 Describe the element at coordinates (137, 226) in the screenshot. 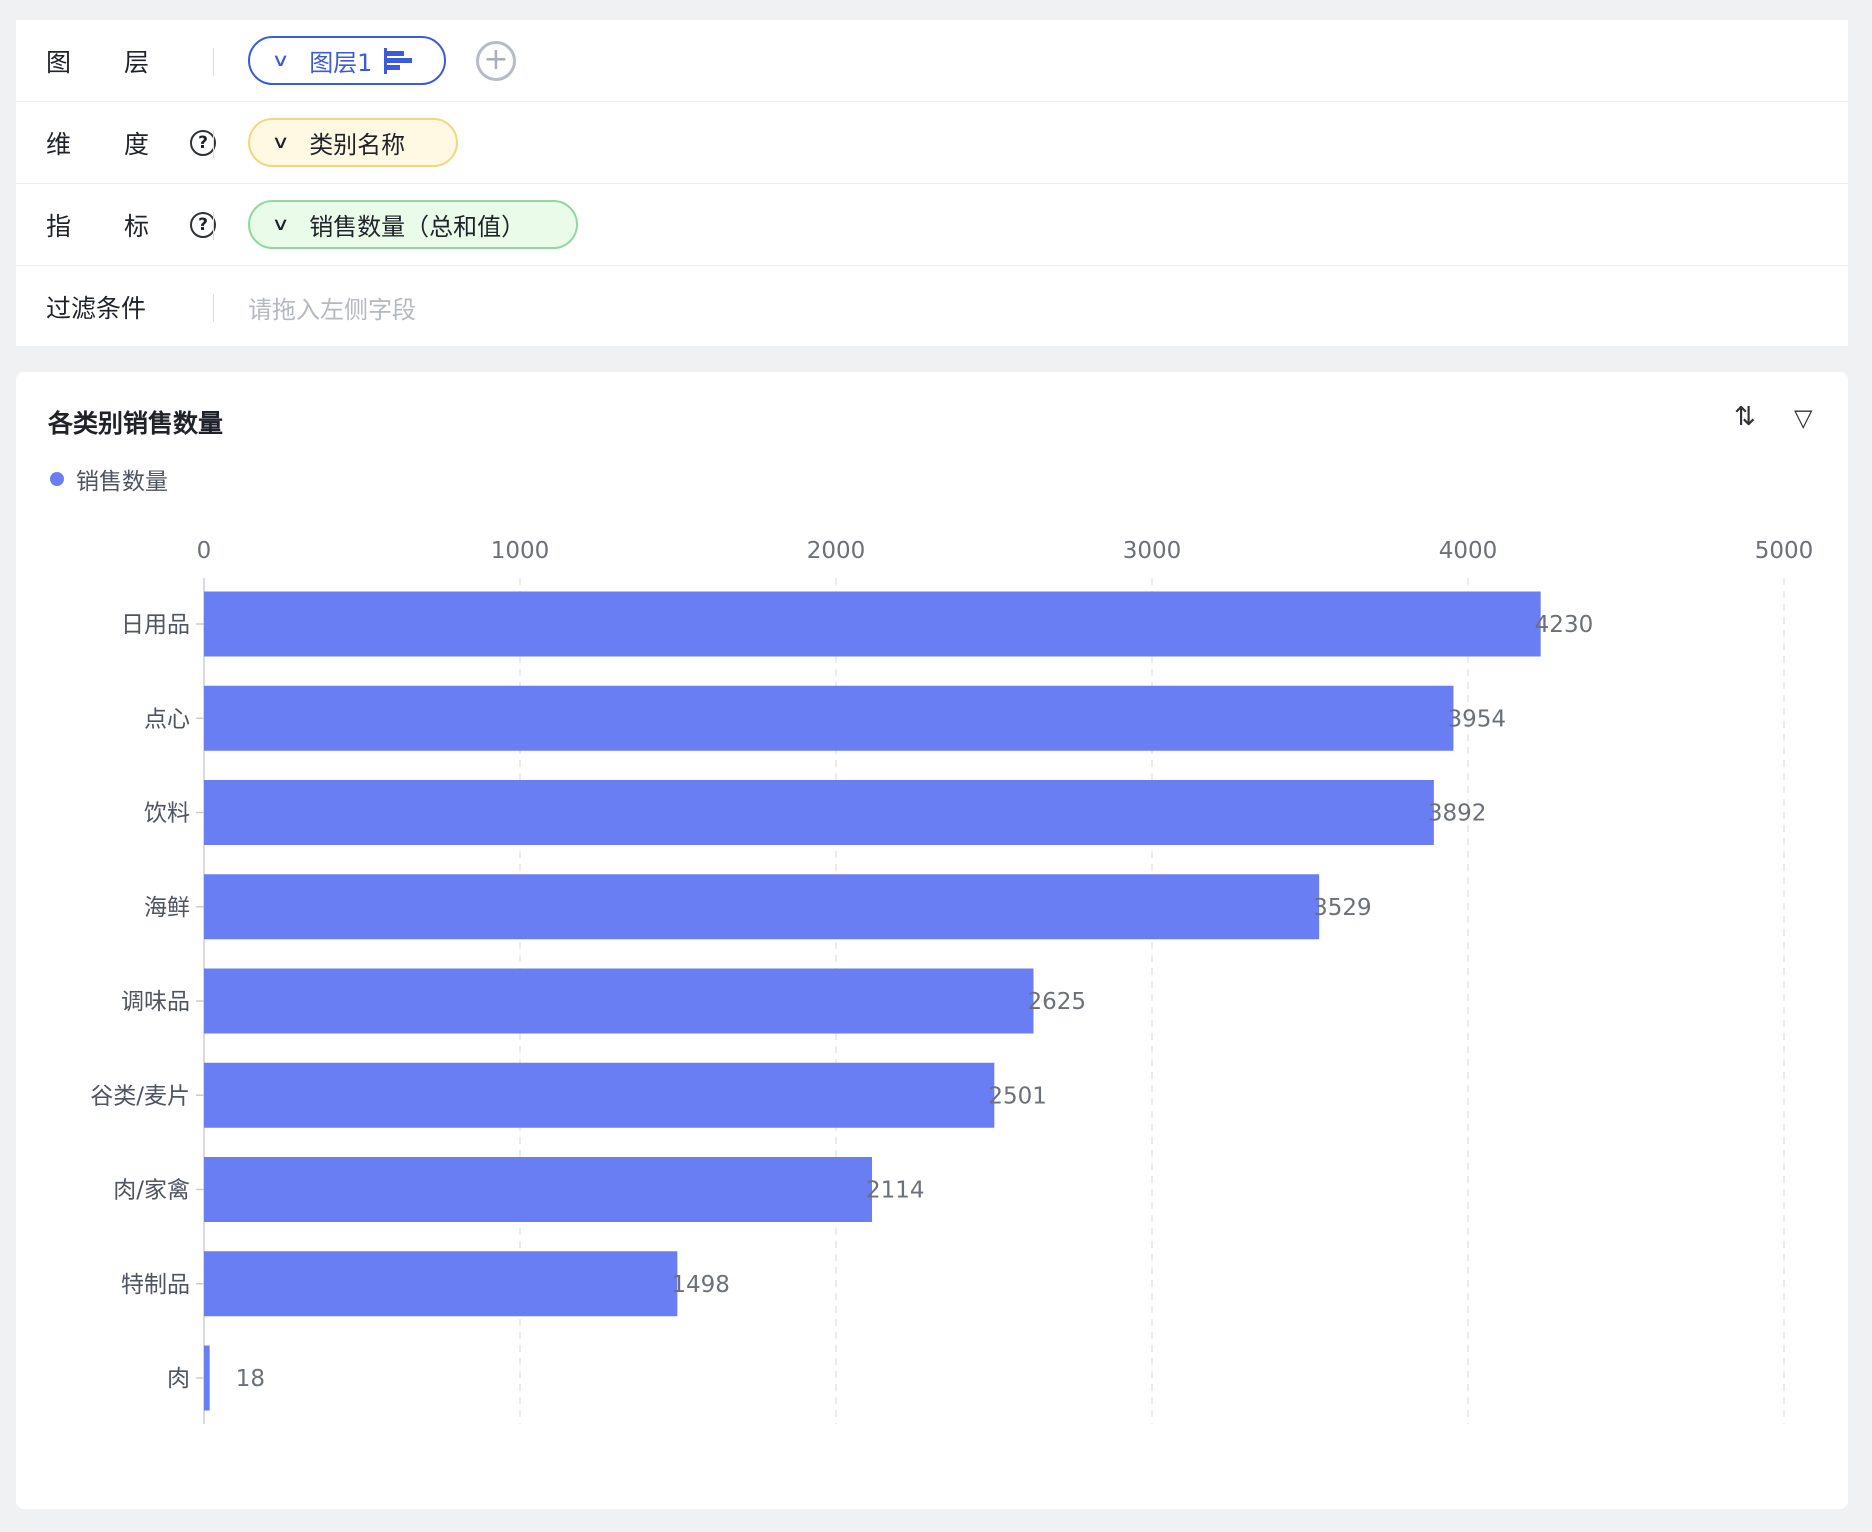

I see `metric-label-char-2: 标` at that location.